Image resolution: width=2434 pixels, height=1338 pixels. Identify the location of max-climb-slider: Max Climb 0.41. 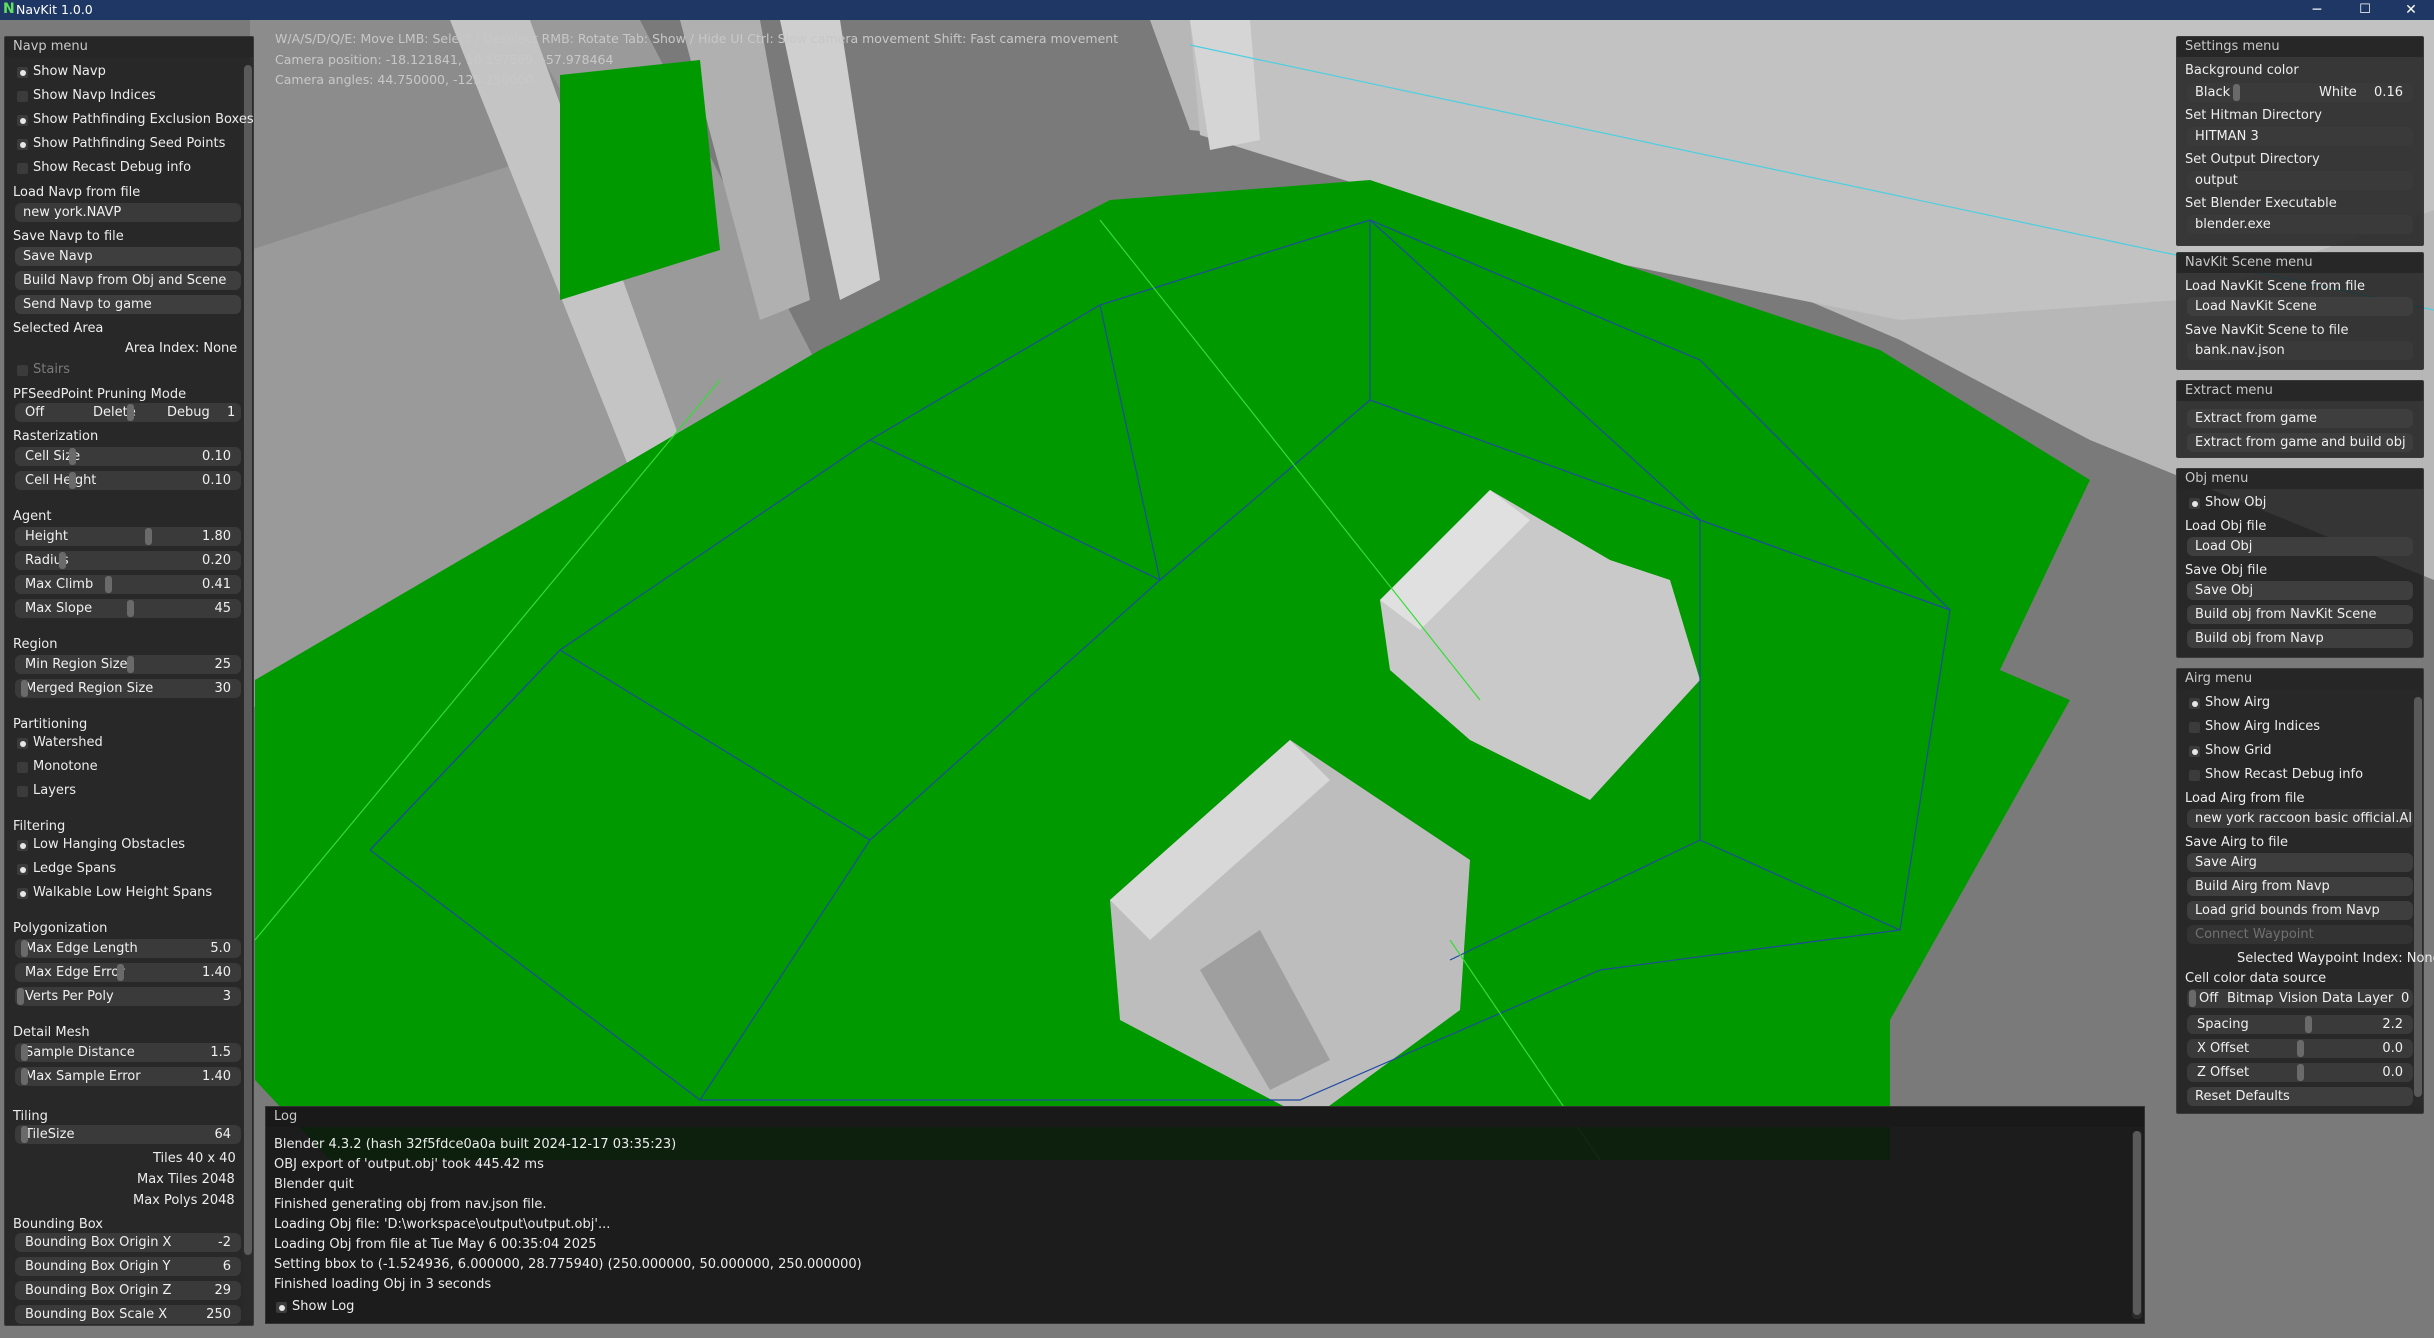
(128, 584).